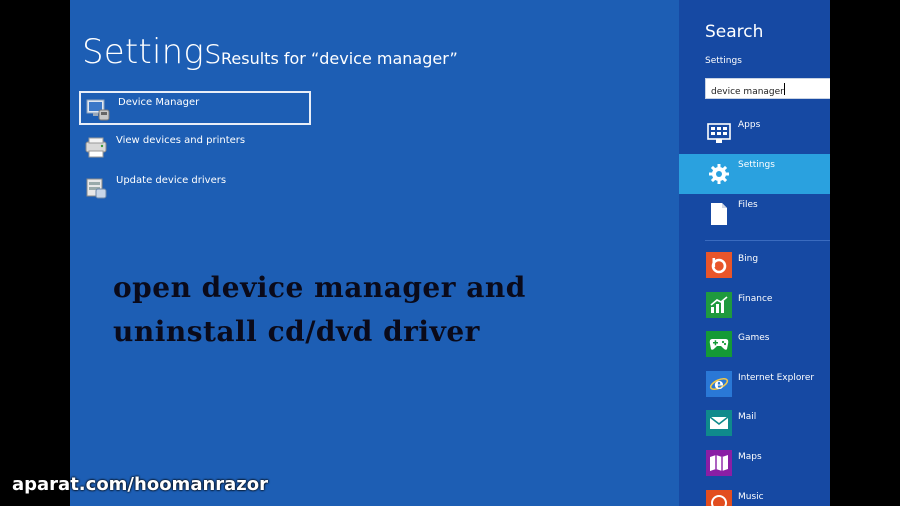 The image size is (900, 506). I want to click on caption-line-2: uninstall cd/dvd driver, so click(296, 331).